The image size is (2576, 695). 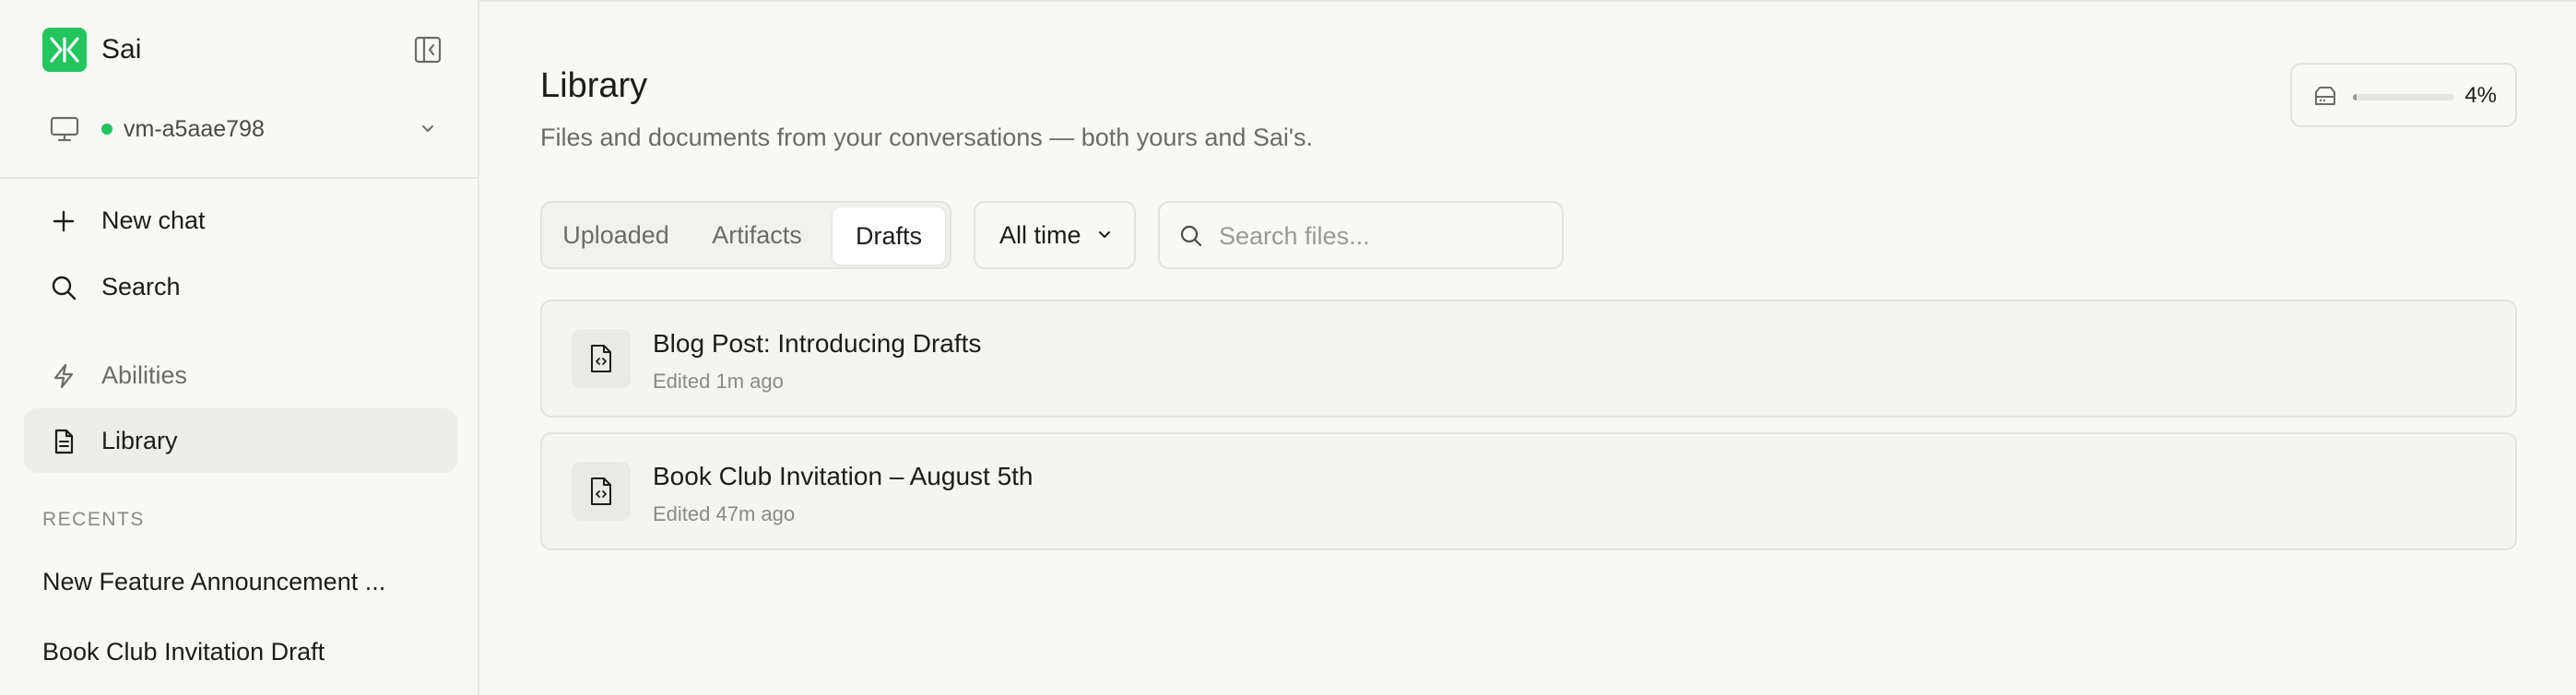 What do you see at coordinates (194, 128) in the screenshot?
I see `vm-name: vm-a5aae798` at bounding box center [194, 128].